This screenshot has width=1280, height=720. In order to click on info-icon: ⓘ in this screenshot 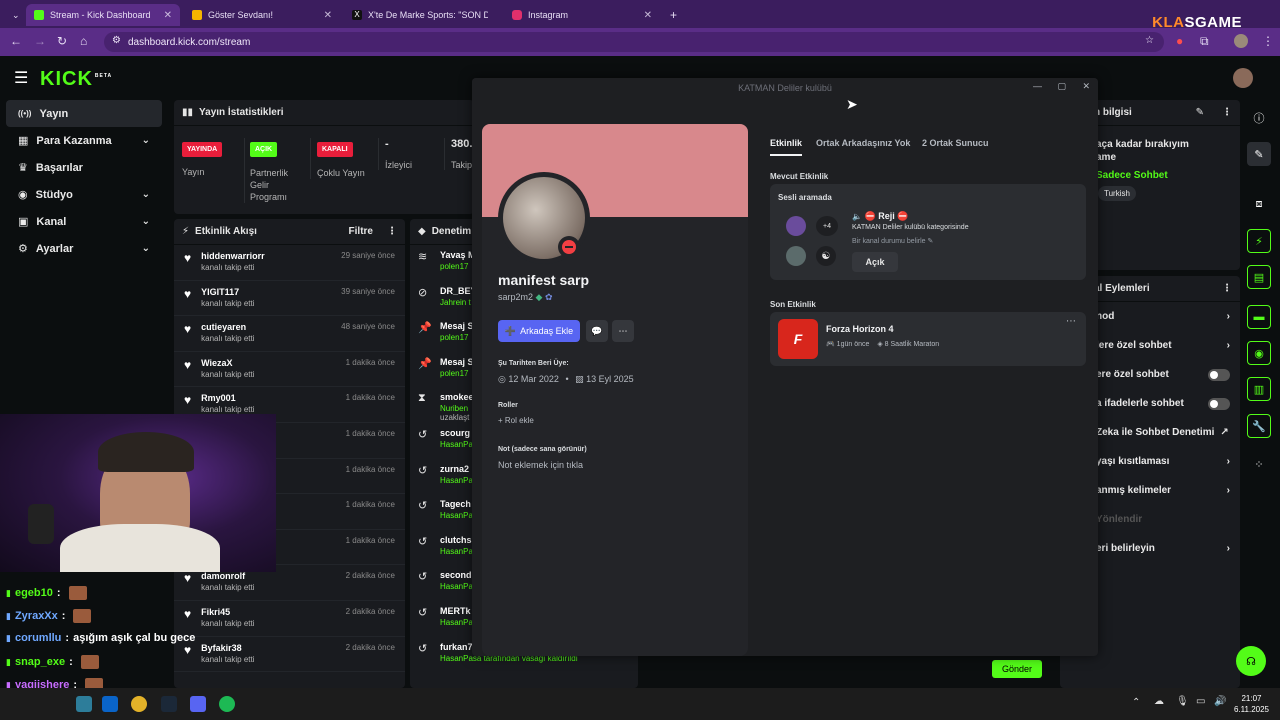, I will do `click(1259, 118)`.